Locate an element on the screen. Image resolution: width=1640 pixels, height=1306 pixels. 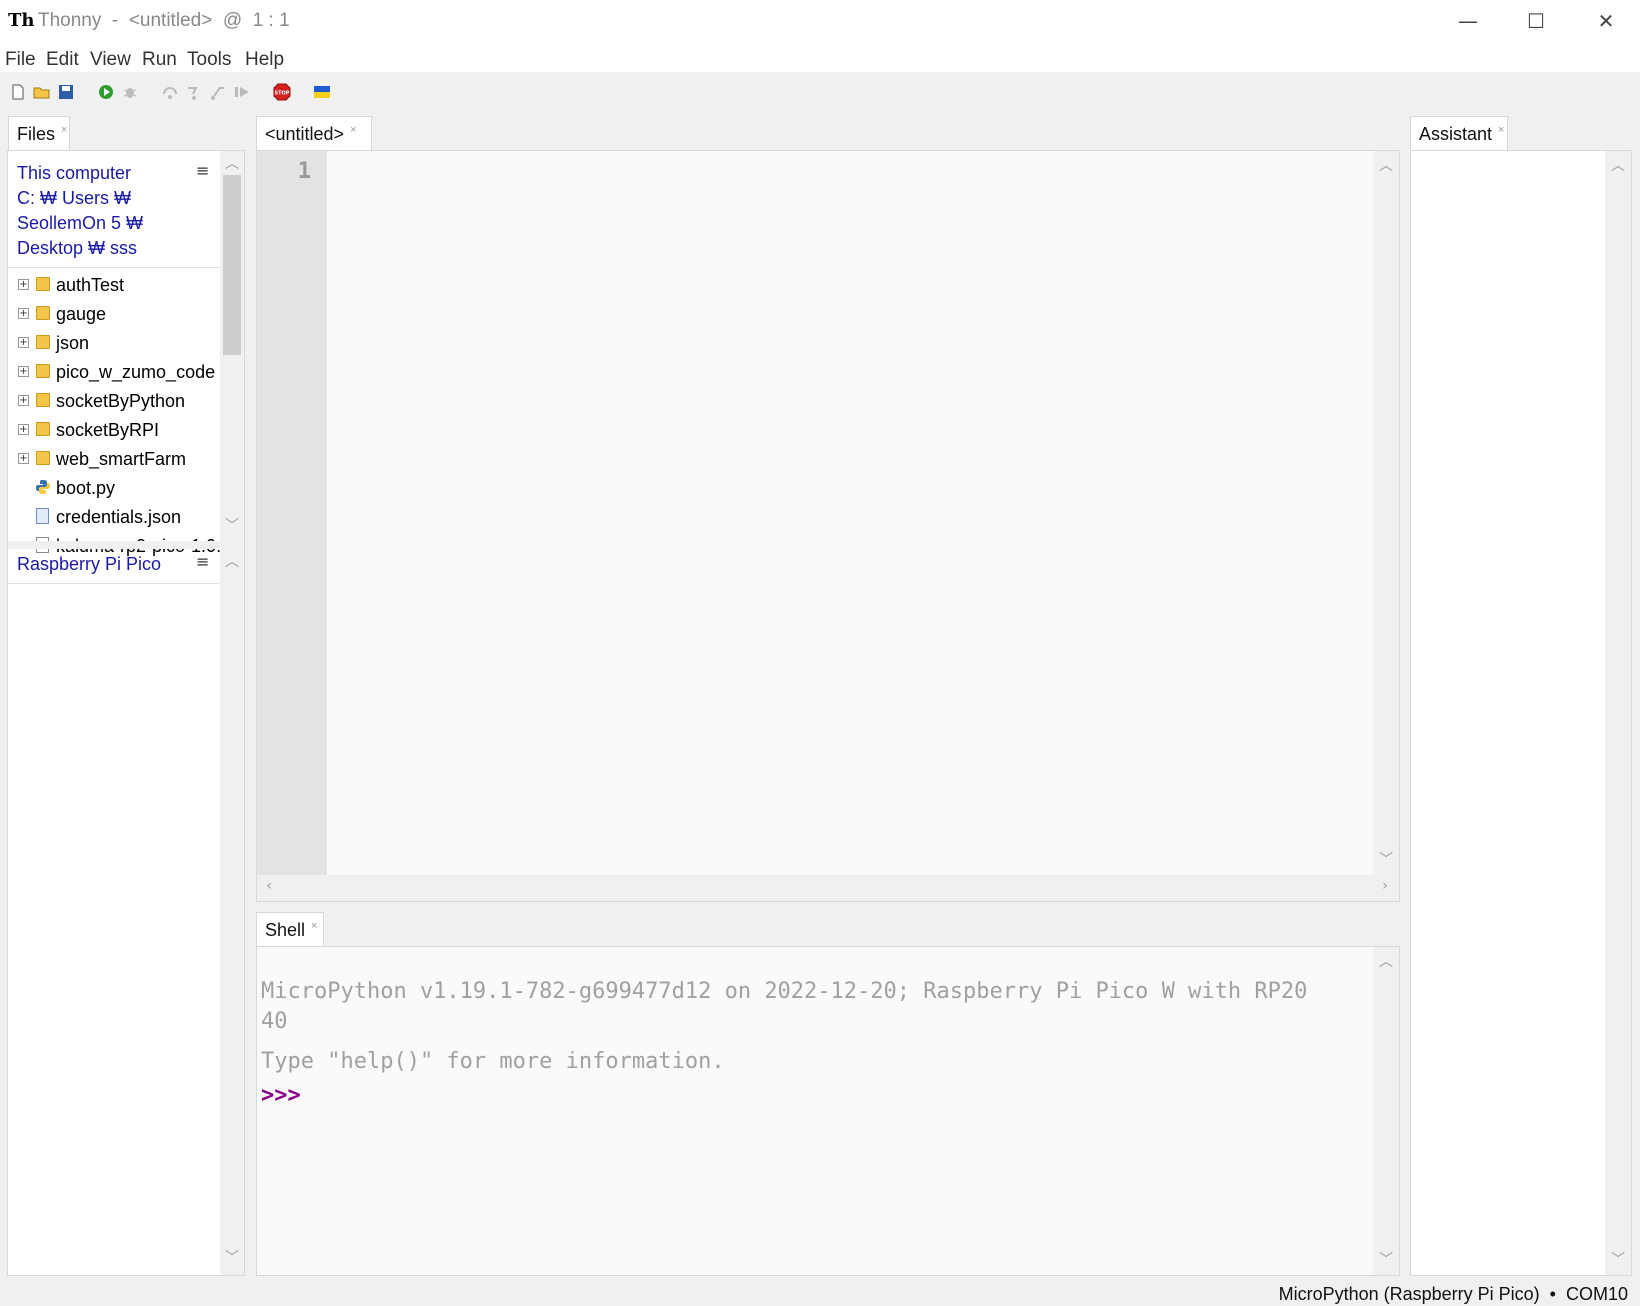
tree-item-folder: + web_smartFarm is located at coordinates (121, 459).